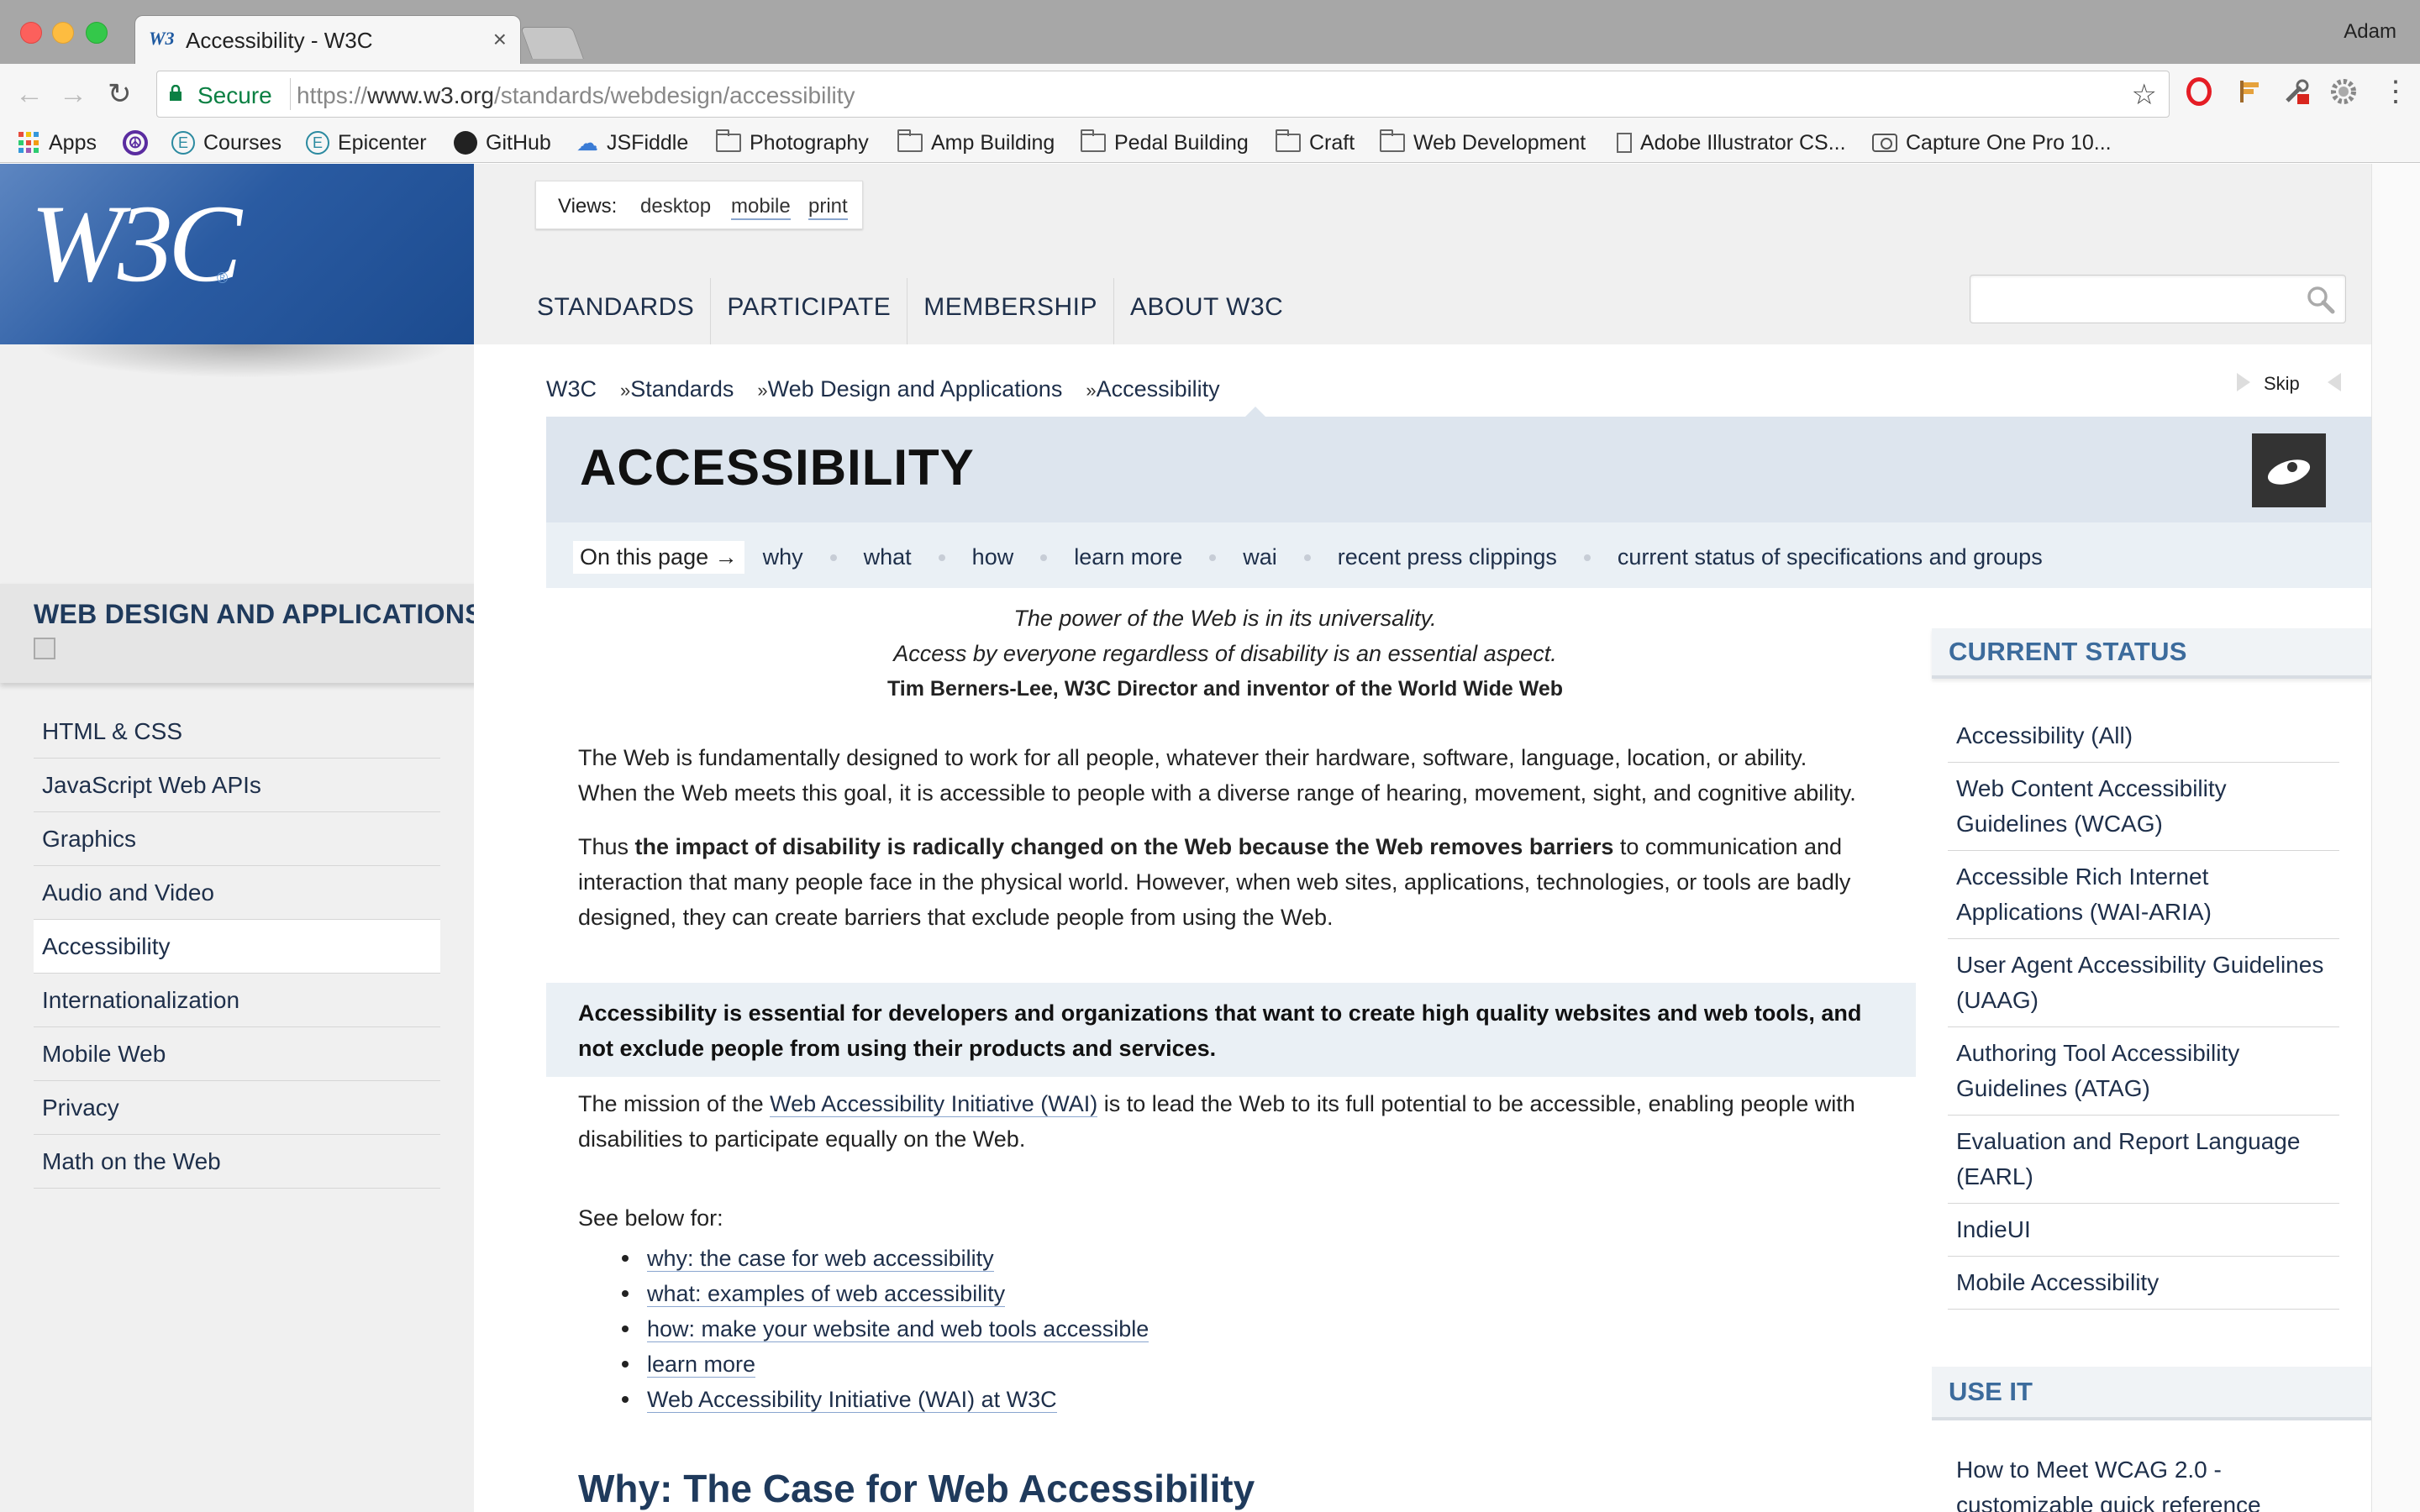  What do you see at coordinates (552, 43) in the screenshot?
I see `new-tab-button` at bounding box center [552, 43].